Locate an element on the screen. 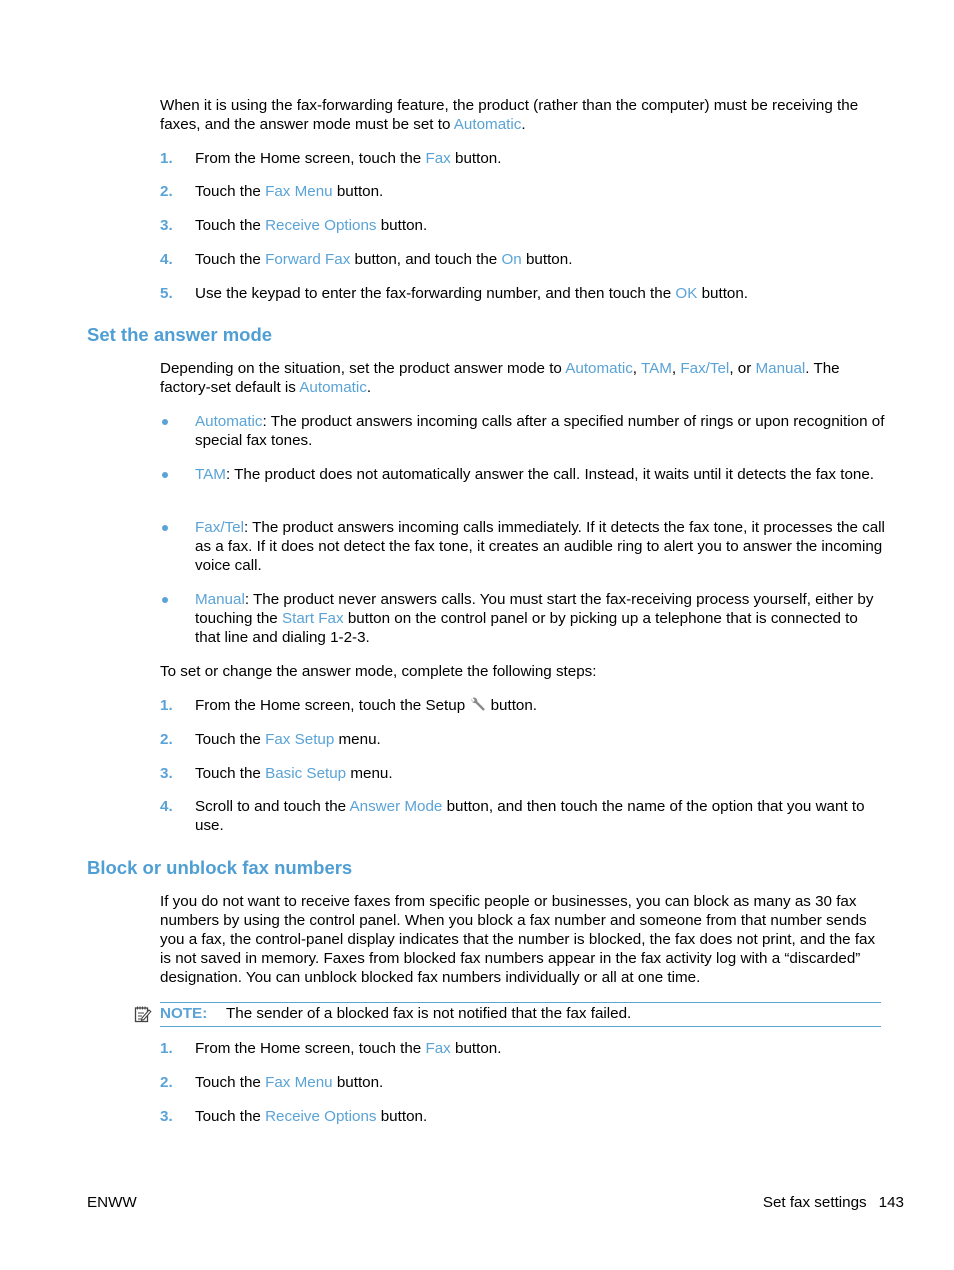 Image resolution: width=954 pixels, height=1270 pixels. note-rule-top is located at coordinates (520, 1002).